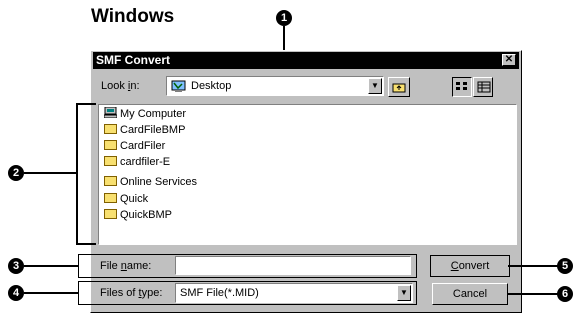  I want to click on callout-5-leader, so click(533, 266).